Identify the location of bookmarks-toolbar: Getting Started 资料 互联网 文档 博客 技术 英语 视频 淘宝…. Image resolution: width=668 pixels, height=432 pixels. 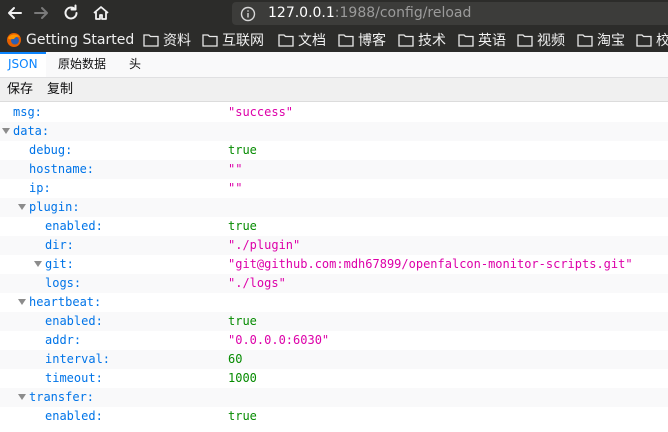
(334, 39).